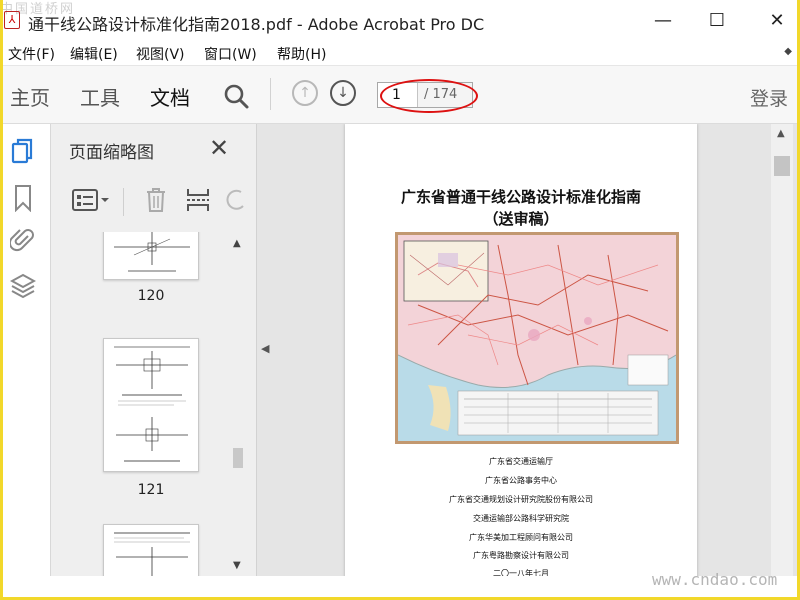 This screenshot has height=600, width=800. What do you see at coordinates (170, 96) in the screenshot?
I see `tab-document: 文档` at bounding box center [170, 96].